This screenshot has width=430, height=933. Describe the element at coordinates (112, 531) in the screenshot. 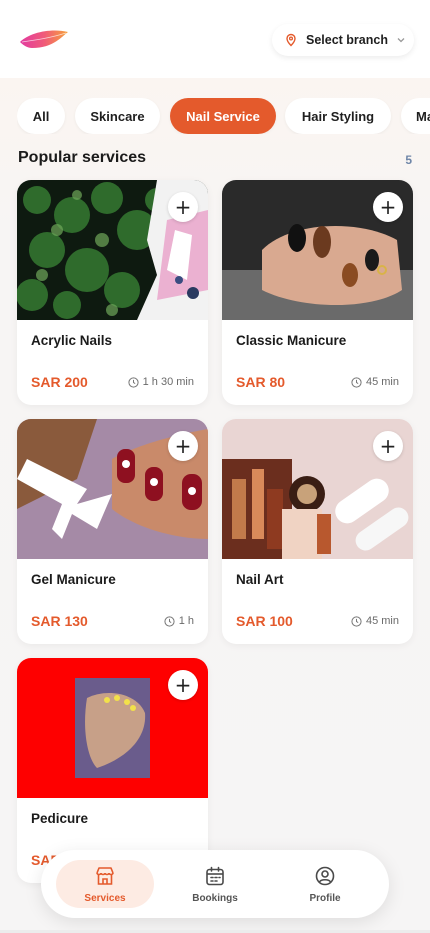

I see `service-card-gel-manicure: + Gel Manicure SAR 130 1 h` at that location.